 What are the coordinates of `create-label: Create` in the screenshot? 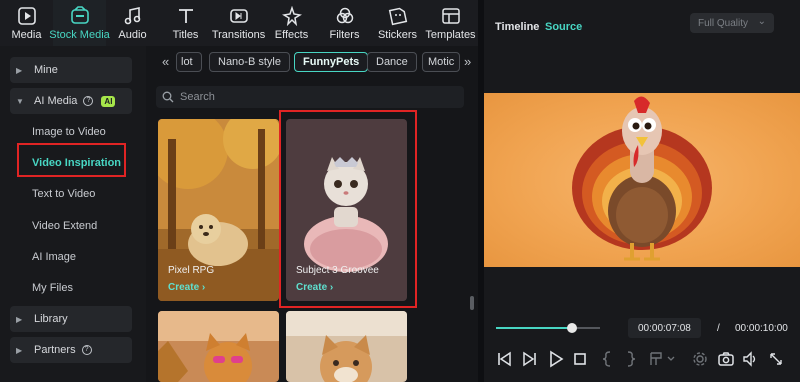 It's located at (184, 287).